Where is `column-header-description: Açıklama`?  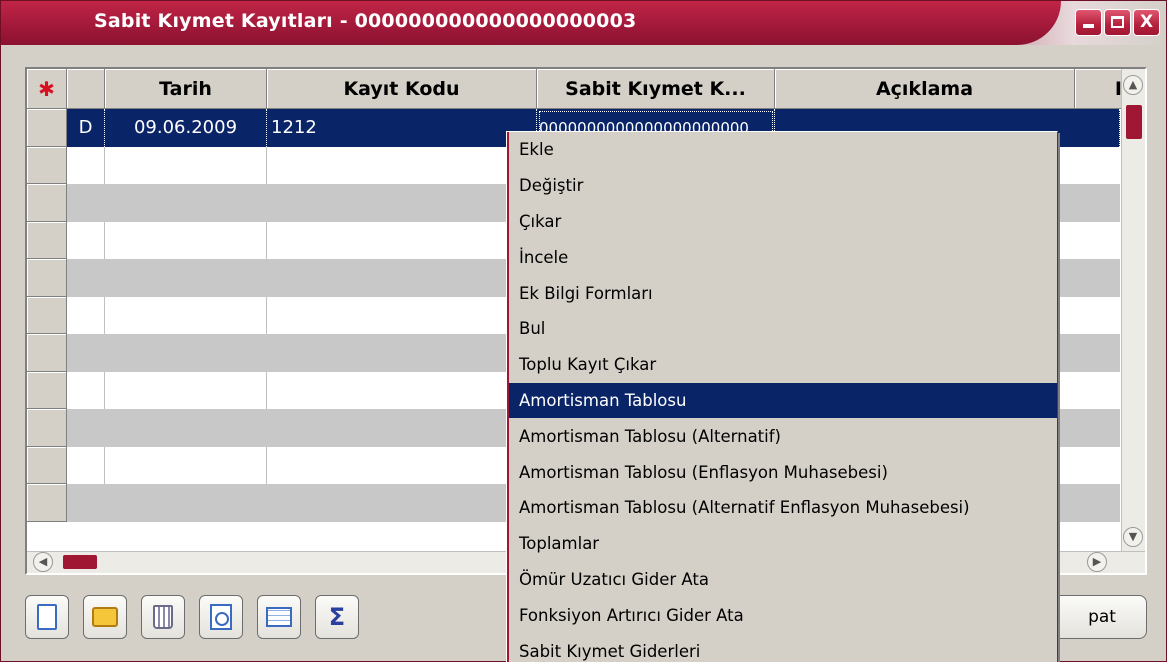 column-header-description: Açıklama is located at coordinates (925, 89).